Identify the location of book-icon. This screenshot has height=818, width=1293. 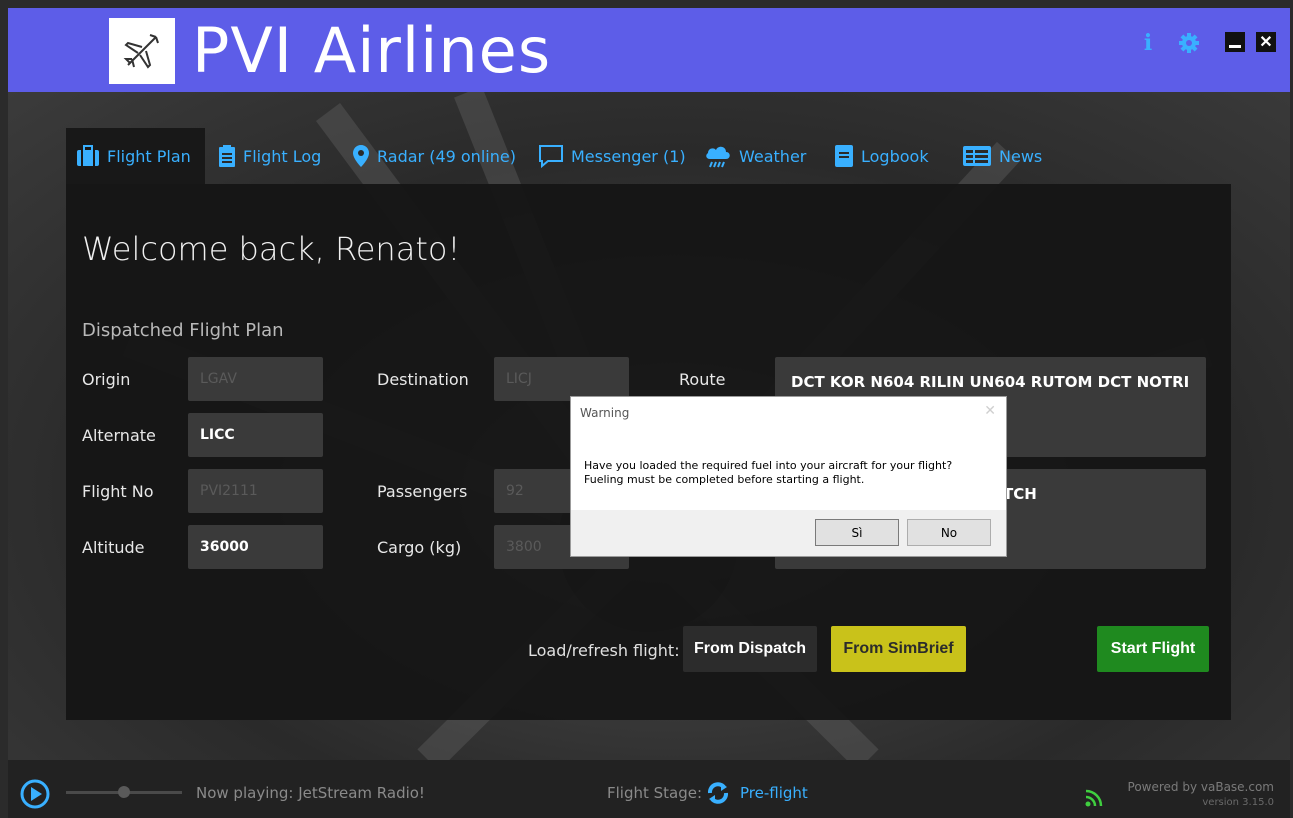
(844, 156).